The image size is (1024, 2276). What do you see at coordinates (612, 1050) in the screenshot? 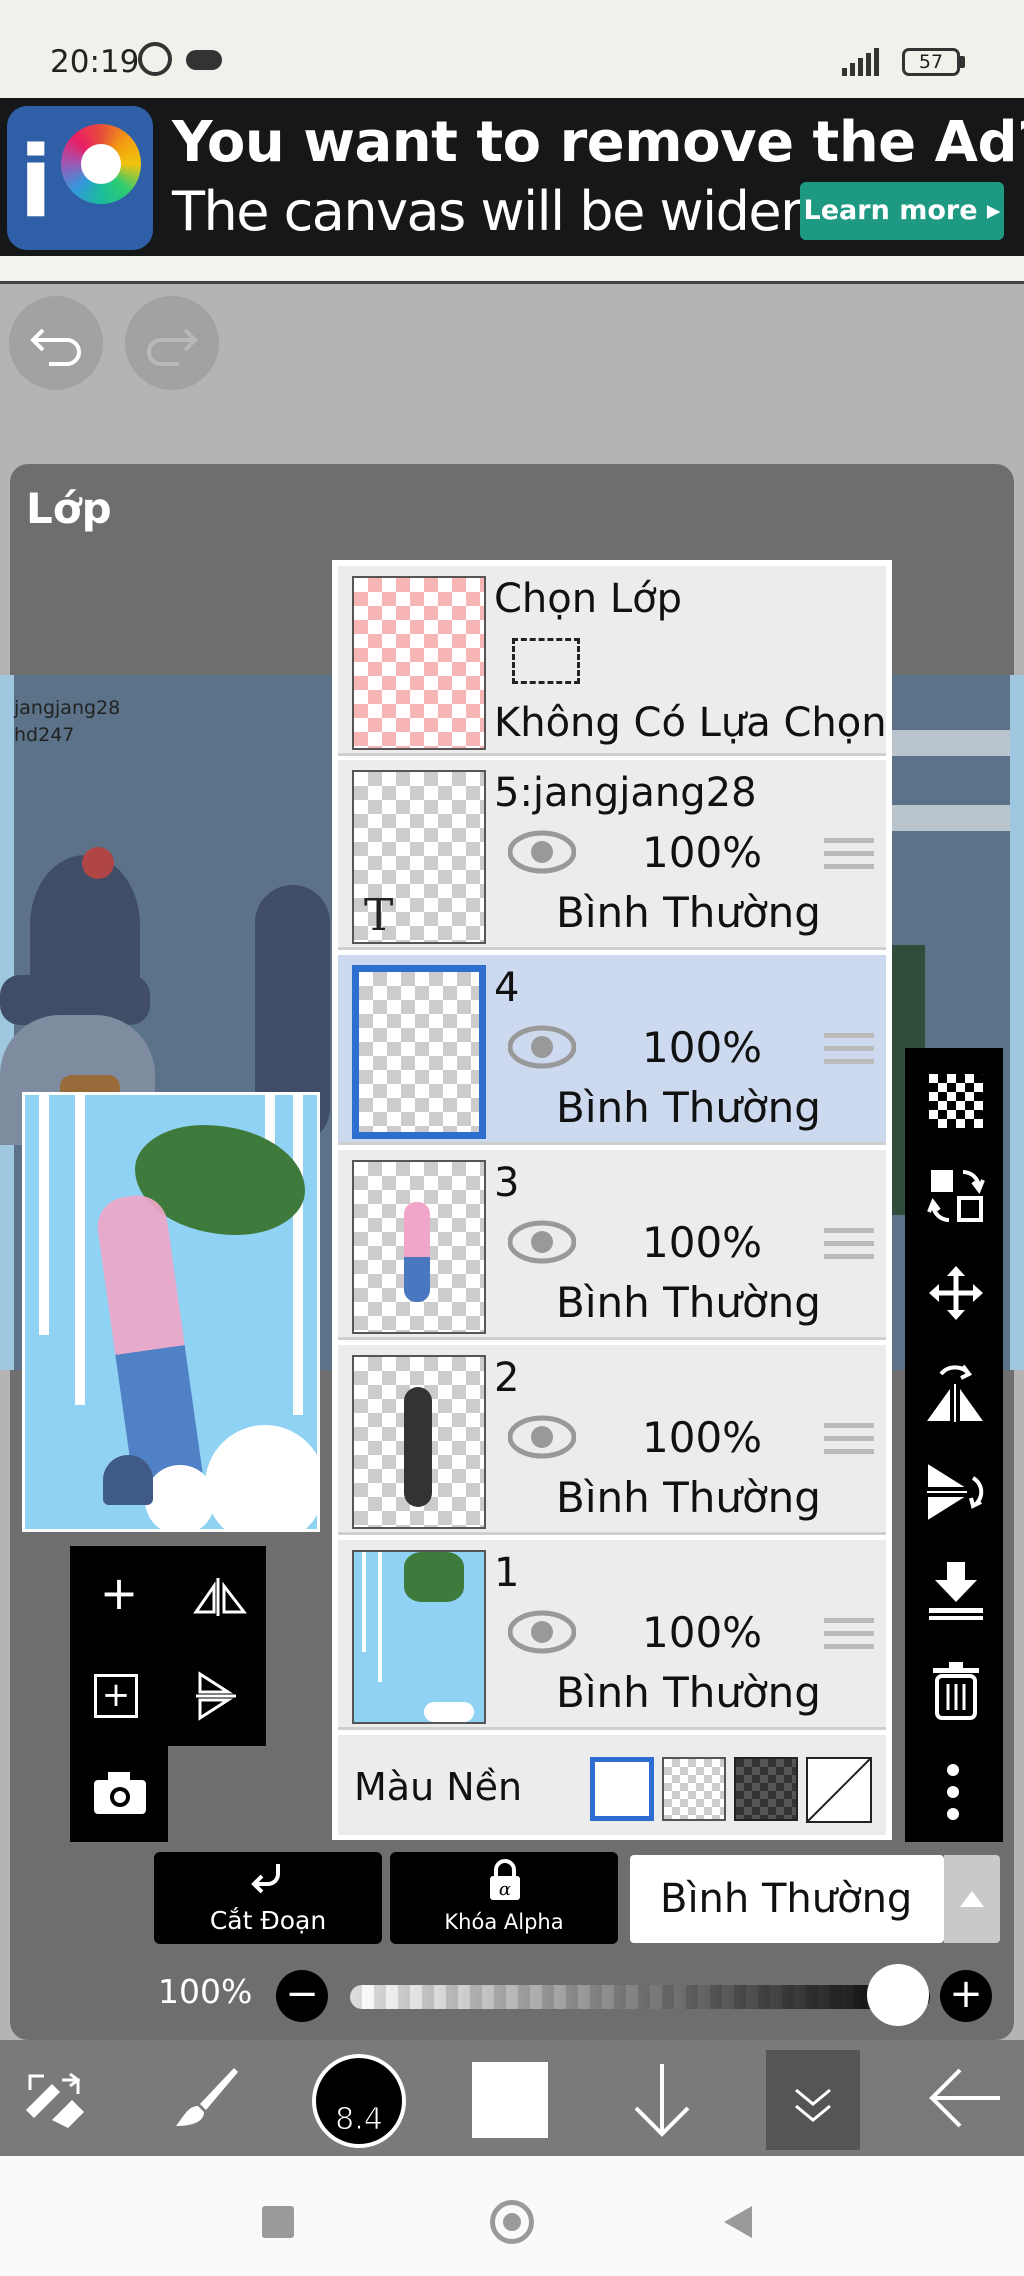
I see `layer-row: 4 100% Bình Thường` at bounding box center [612, 1050].